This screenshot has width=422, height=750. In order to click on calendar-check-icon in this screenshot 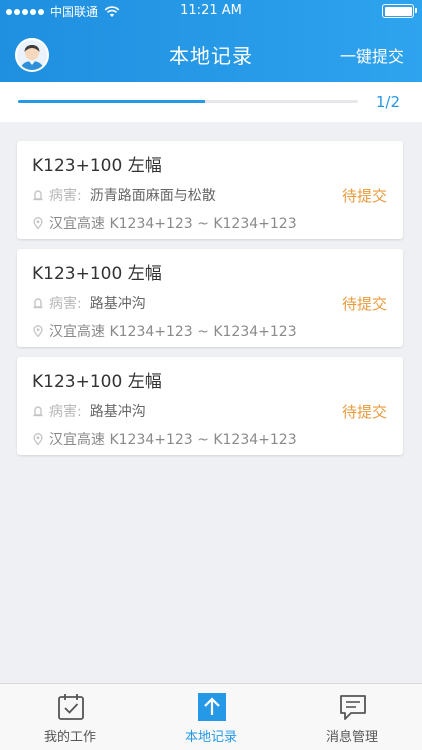, I will do `click(71, 707)`.